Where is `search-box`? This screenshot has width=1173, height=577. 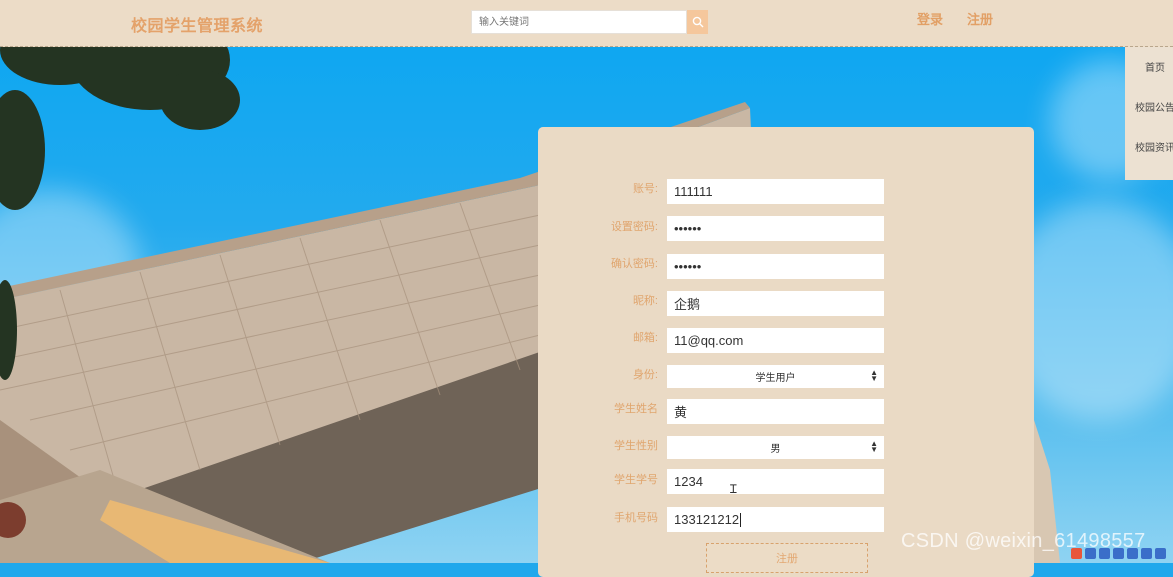
search-box is located at coordinates (589, 22).